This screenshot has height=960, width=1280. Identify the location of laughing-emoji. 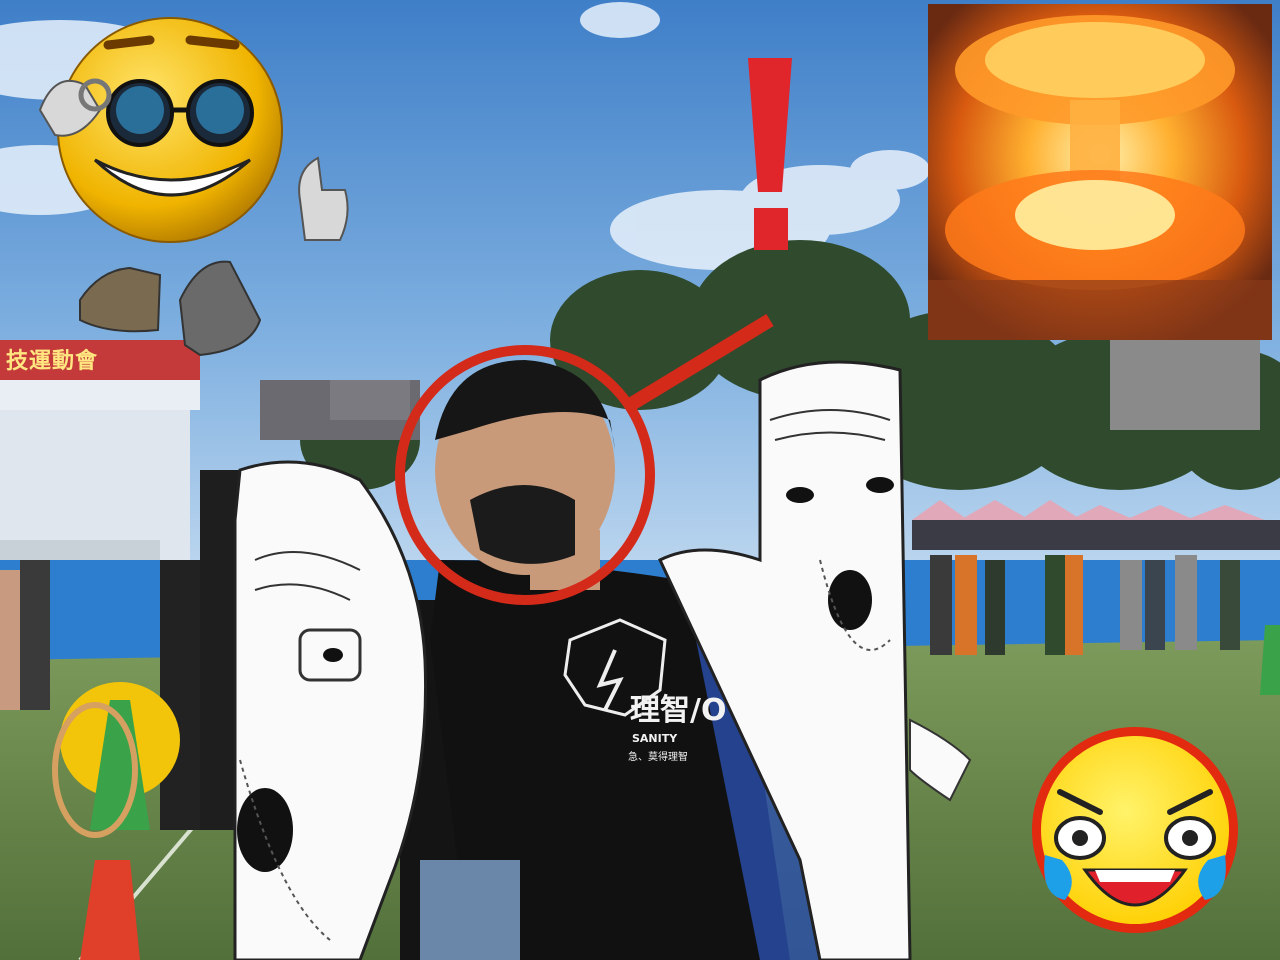
(1135, 830).